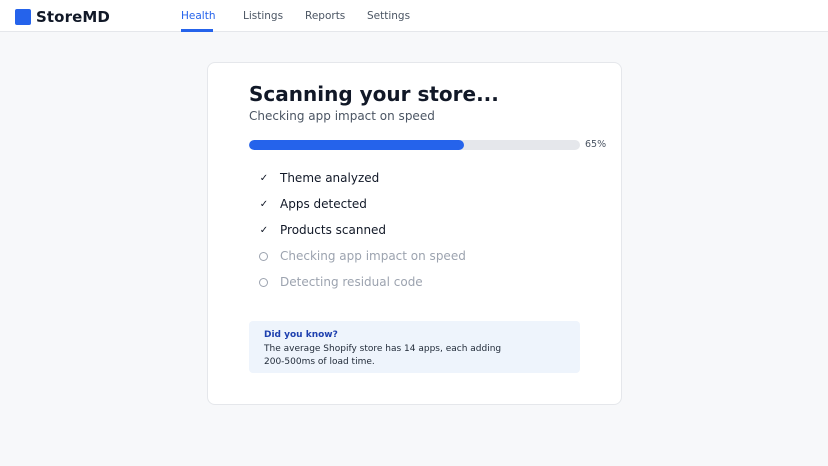 The width and height of the screenshot is (828, 466). Describe the element at coordinates (357, 145) in the screenshot. I see `progress-bar-fill` at that location.